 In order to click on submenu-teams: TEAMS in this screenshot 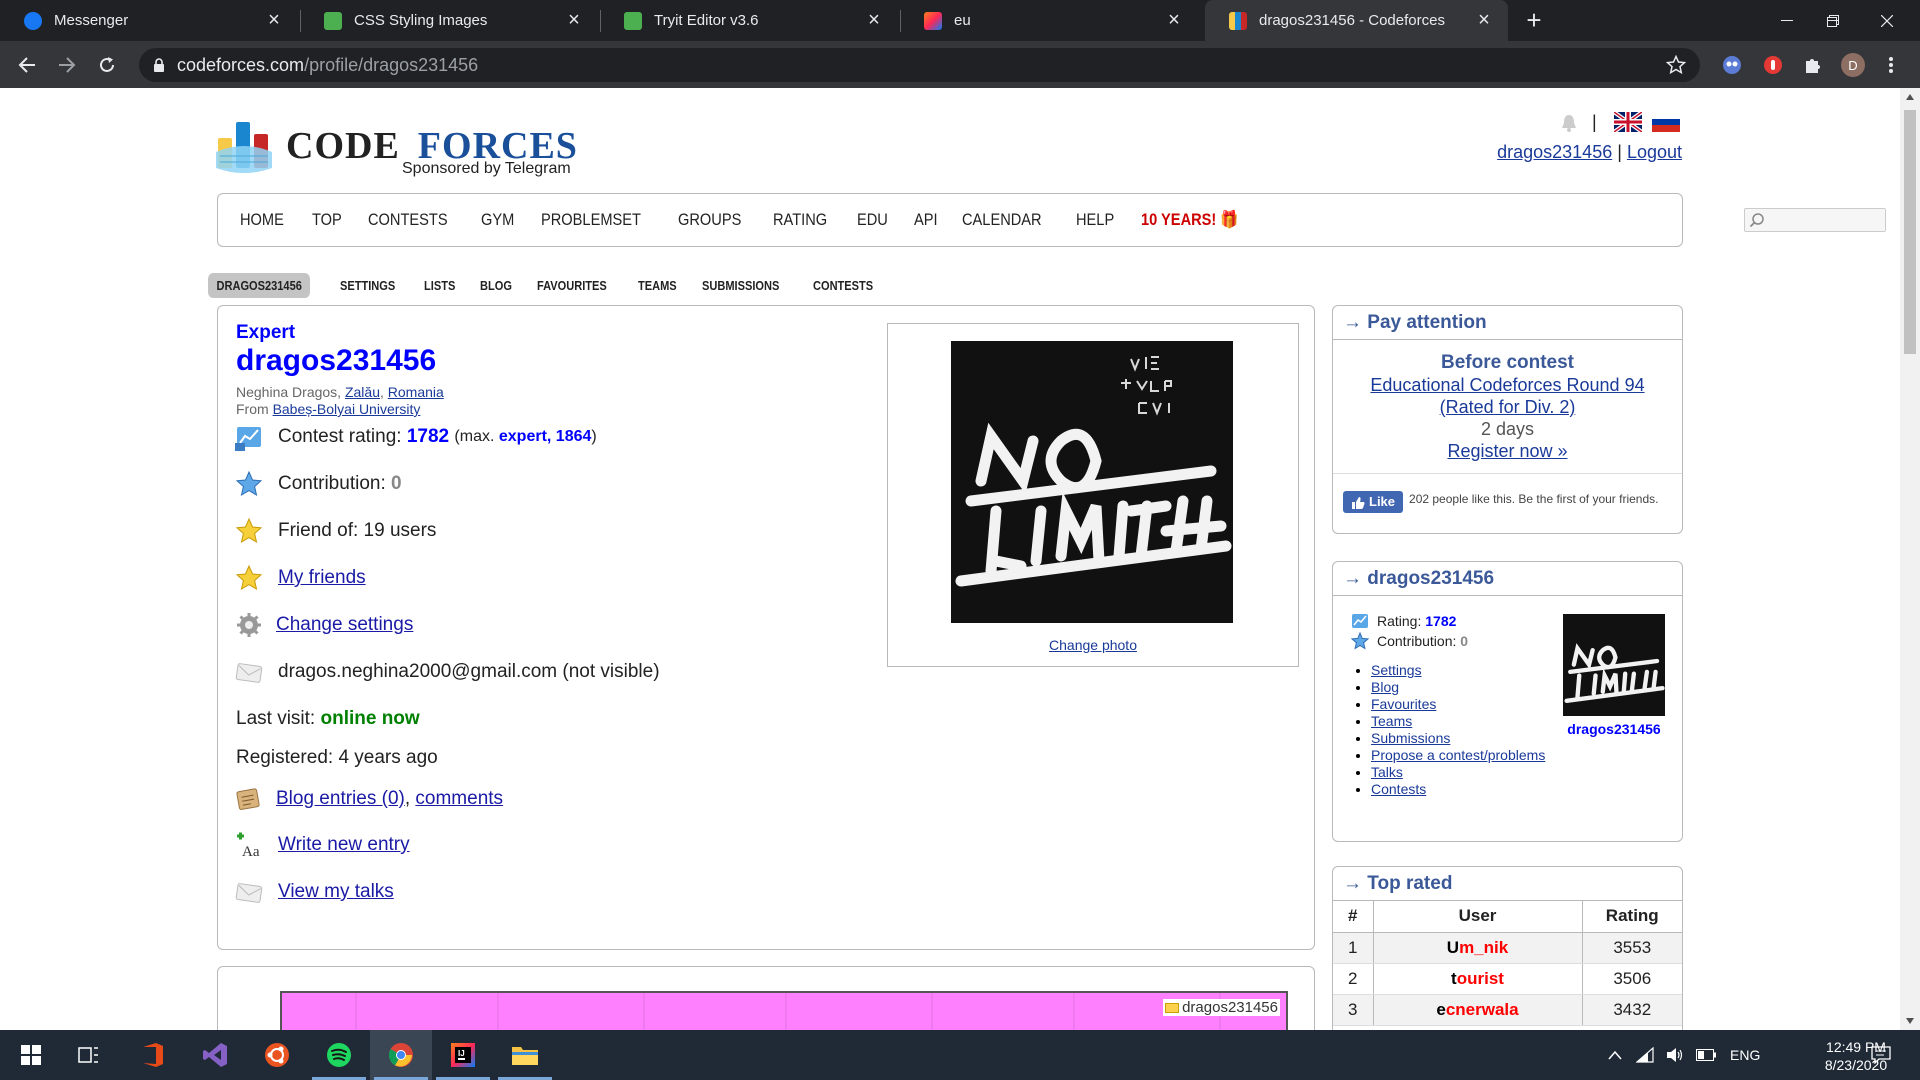, I will do `click(657, 285)`.